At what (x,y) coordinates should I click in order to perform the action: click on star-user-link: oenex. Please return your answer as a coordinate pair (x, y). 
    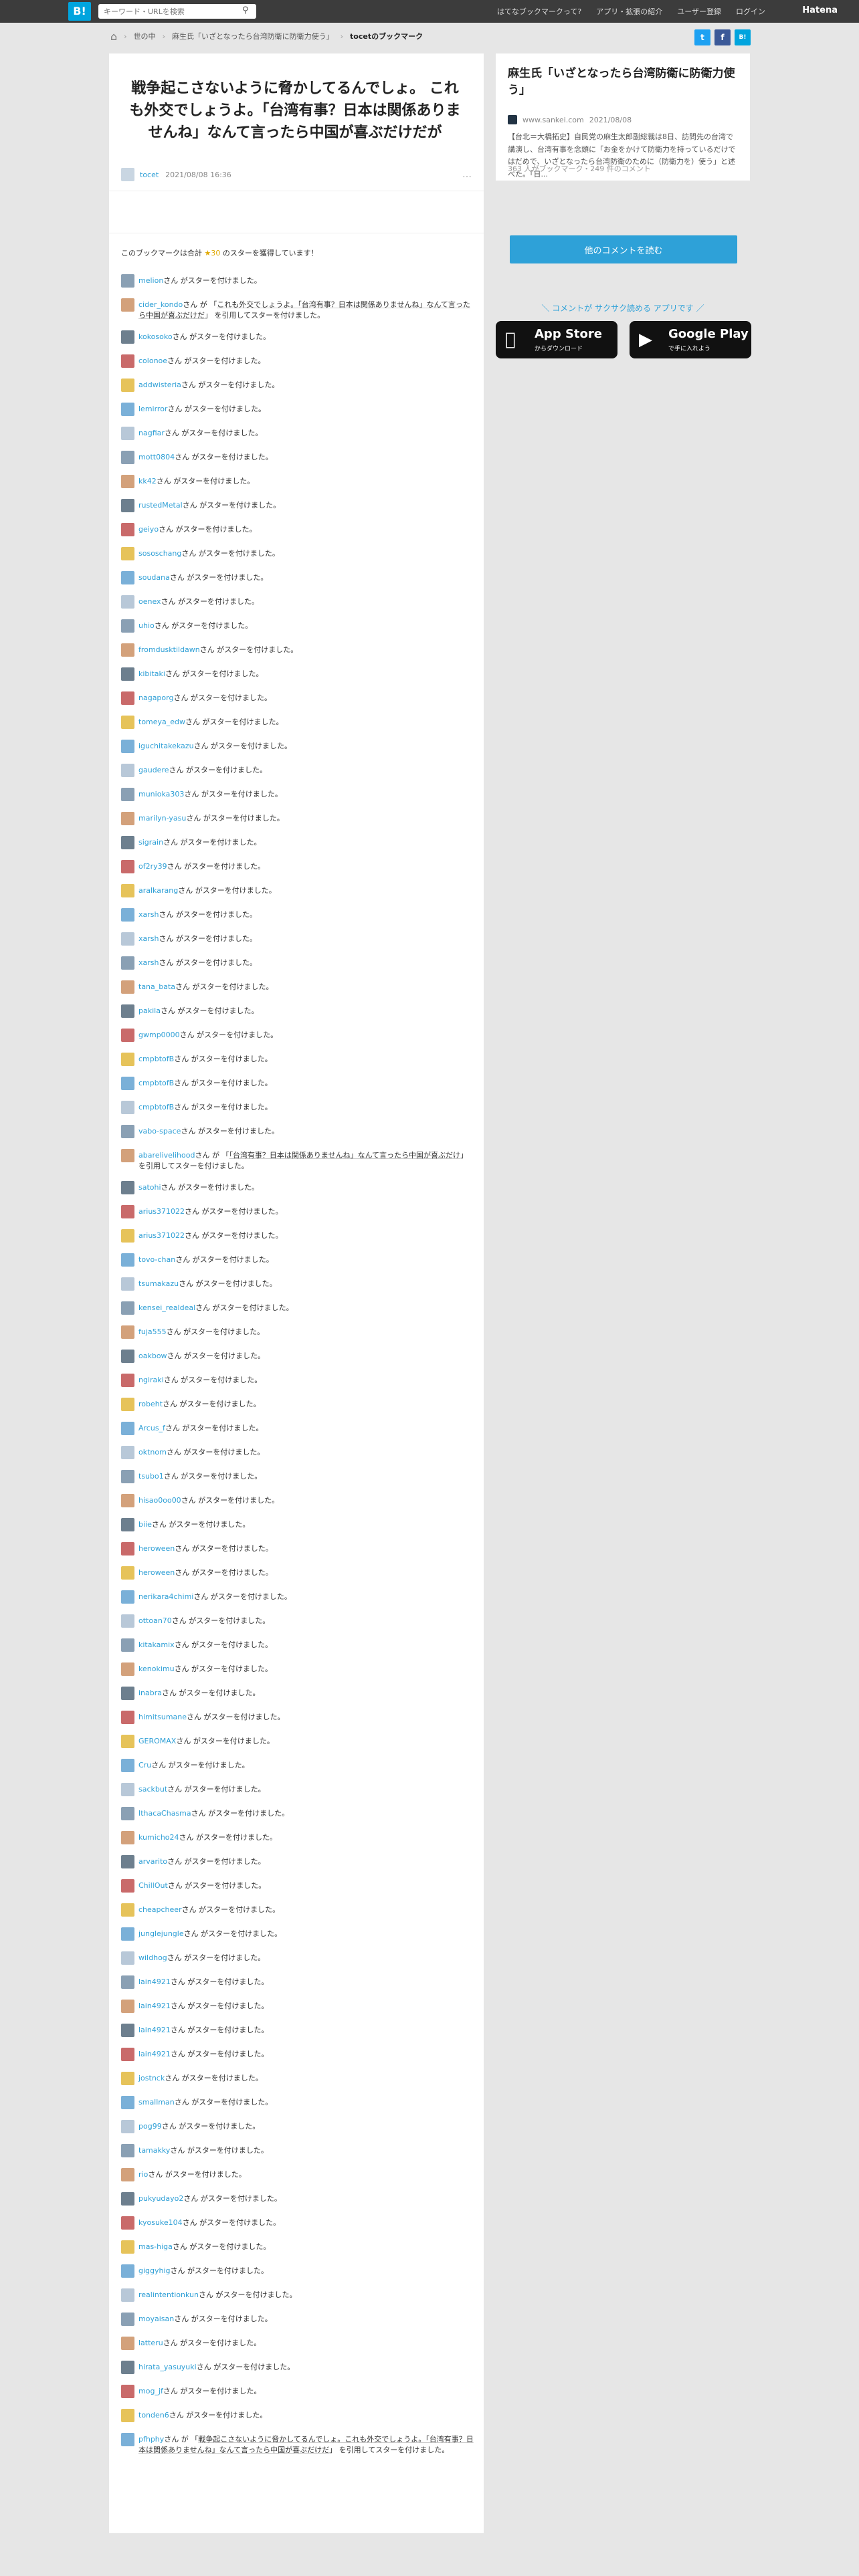
    Looking at the image, I should click on (149, 601).